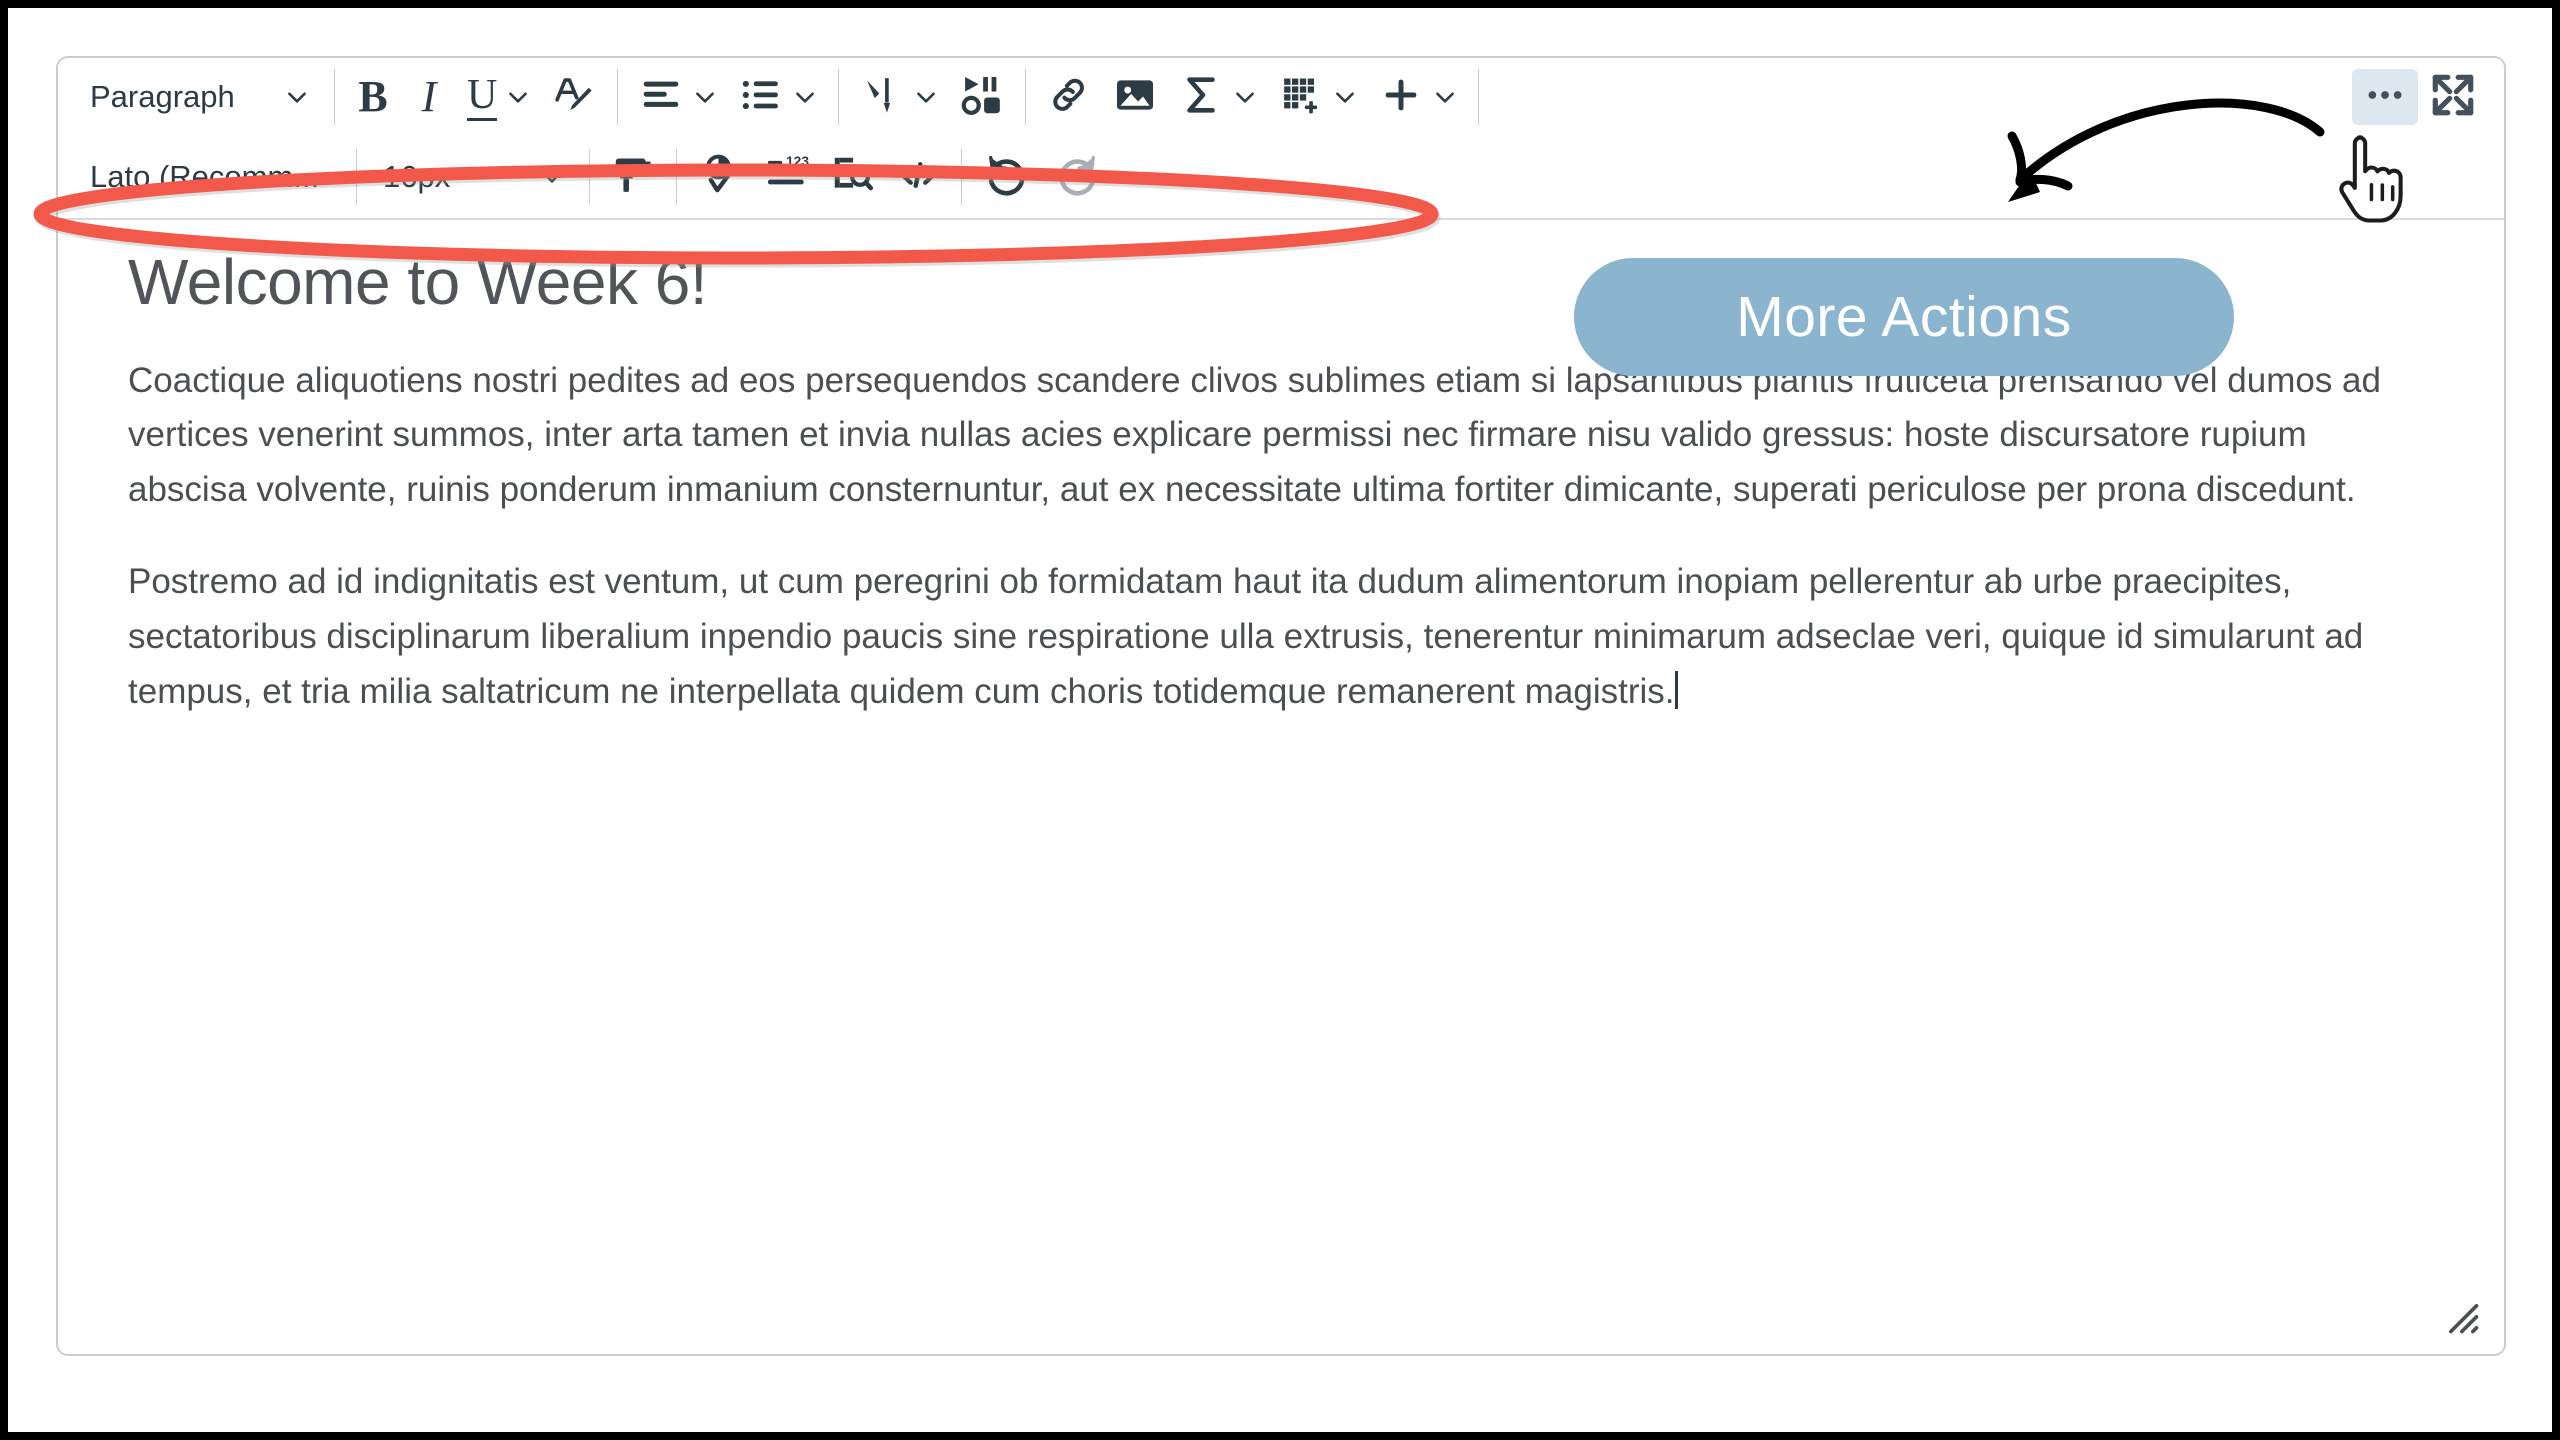 The height and width of the screenshot is (1440, 2560). I want to click on editor-toolbar: Paragraph B I U Lato (Recomm... 16px 123, so click(1281, 139).